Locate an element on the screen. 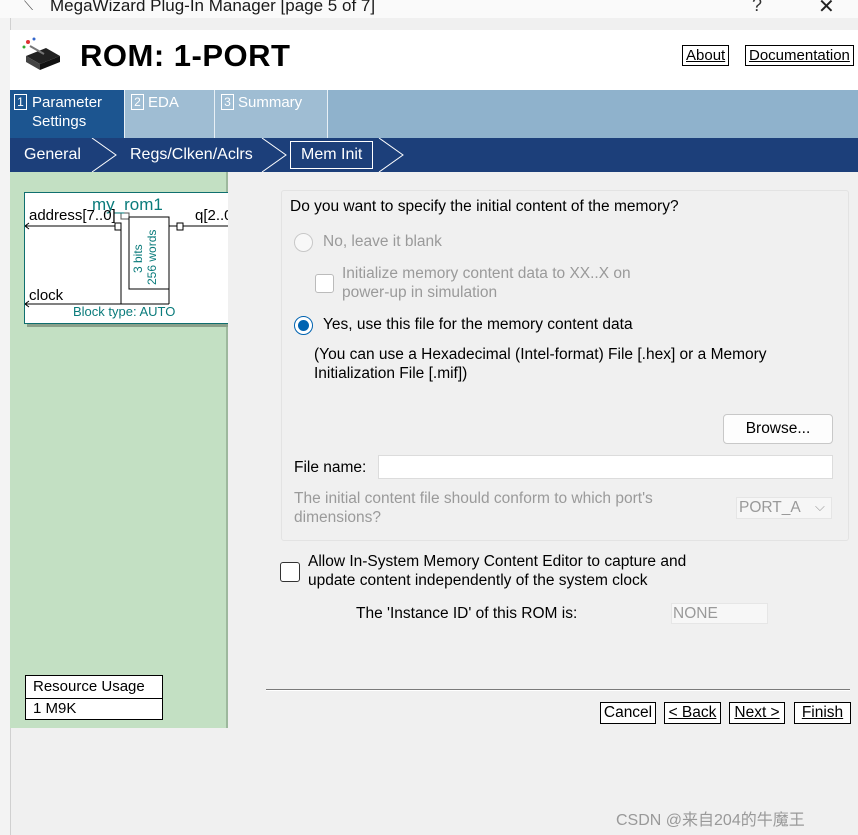 The image size is (858, 835). page-title: ROM: 1-PORT is located at coordinates (185, 55).